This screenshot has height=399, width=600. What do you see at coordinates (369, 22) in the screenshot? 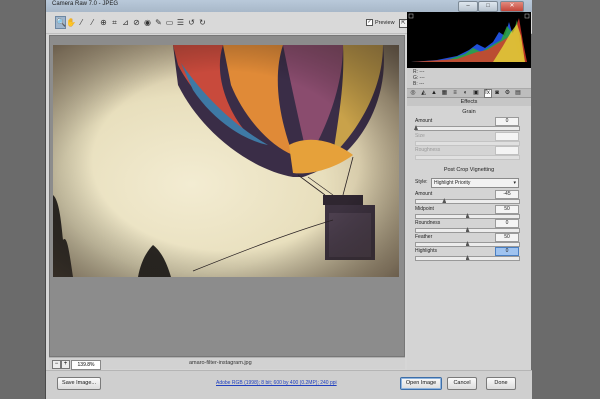
I see `preview-checkbox: ✓` at bounding box center [369, 22].